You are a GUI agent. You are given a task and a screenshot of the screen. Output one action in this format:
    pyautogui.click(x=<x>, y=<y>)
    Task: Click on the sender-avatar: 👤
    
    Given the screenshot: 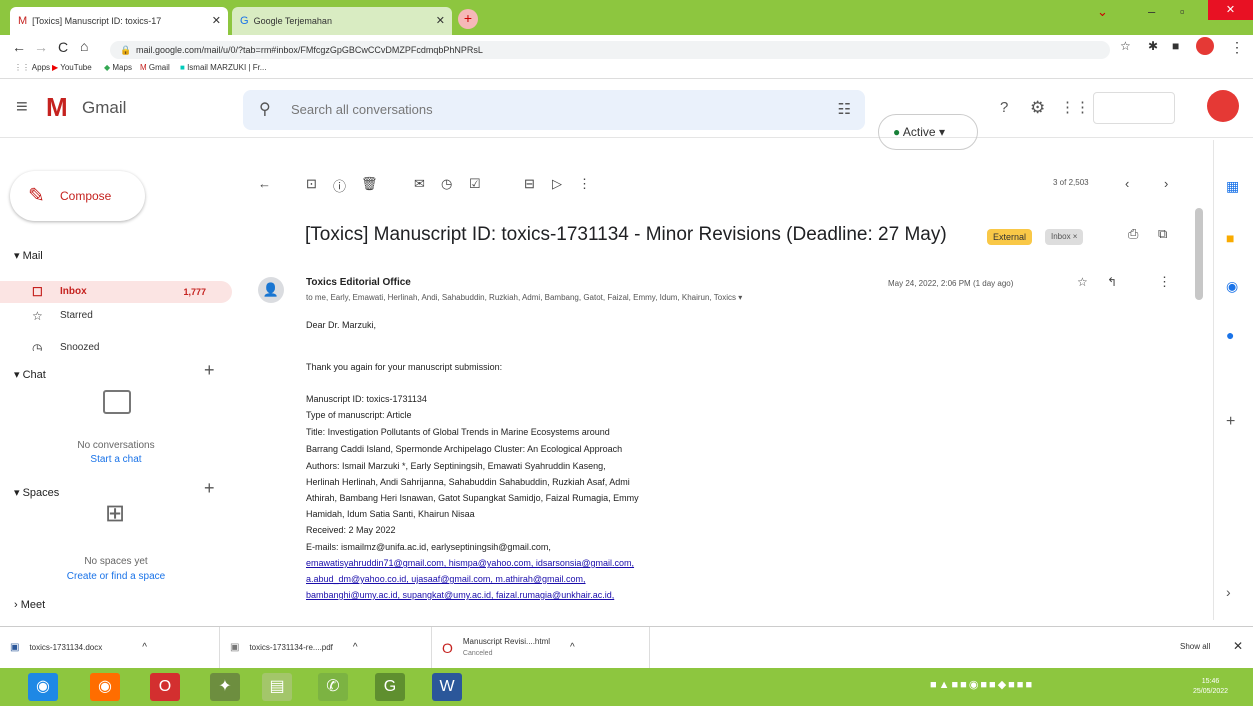 What is the action you would take?
    pyautogui.click(x=271, y=290)
    